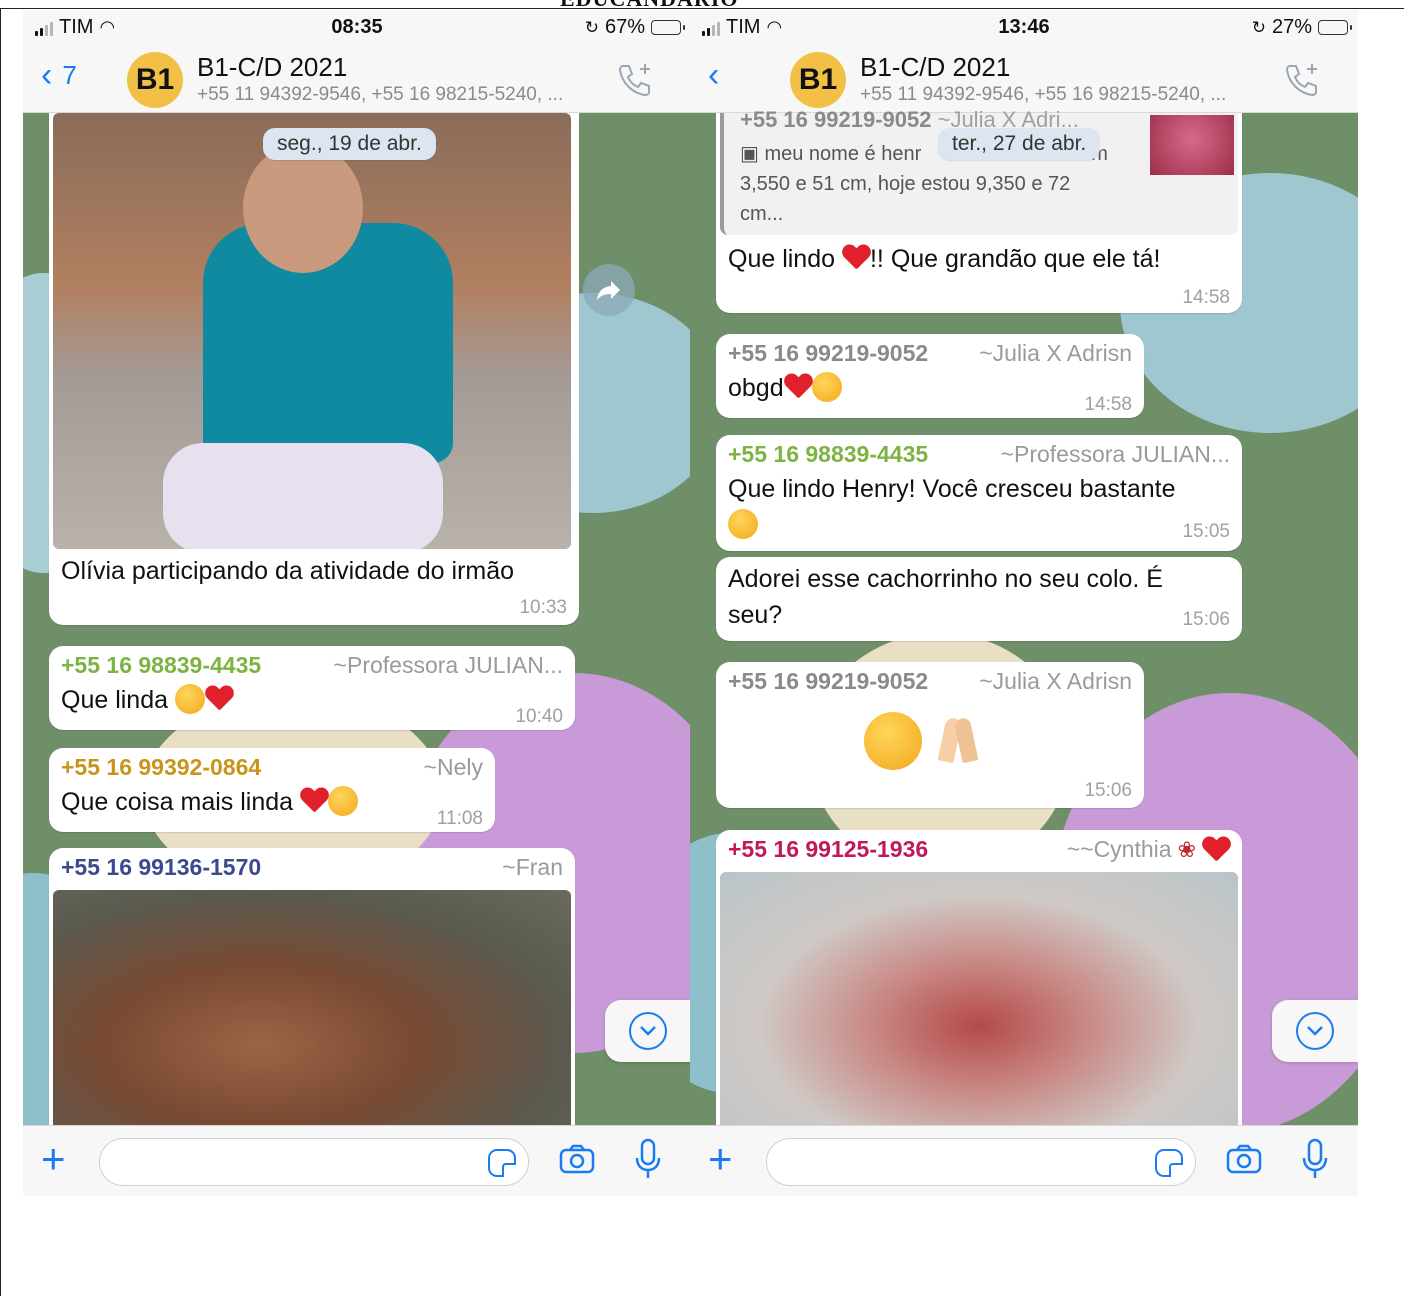  Describe the element at coordinates (59, 75) in the screenshot. I see `back-button: ‹ 7` at that location.